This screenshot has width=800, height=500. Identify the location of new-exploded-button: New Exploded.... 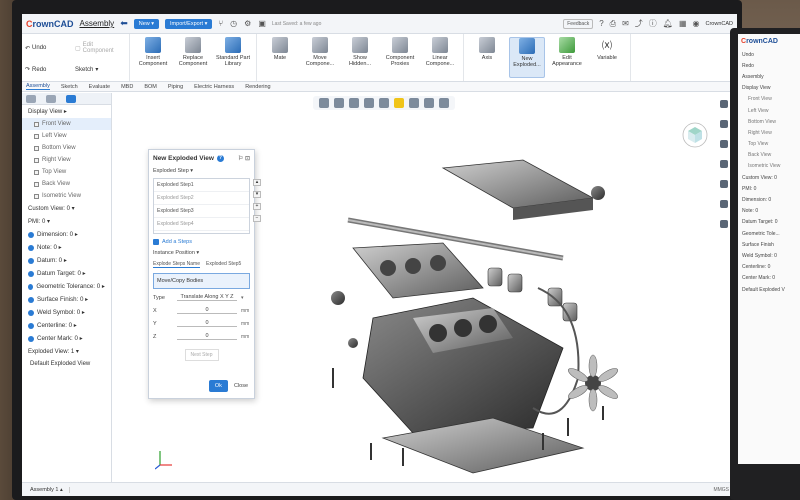
(527, 57).